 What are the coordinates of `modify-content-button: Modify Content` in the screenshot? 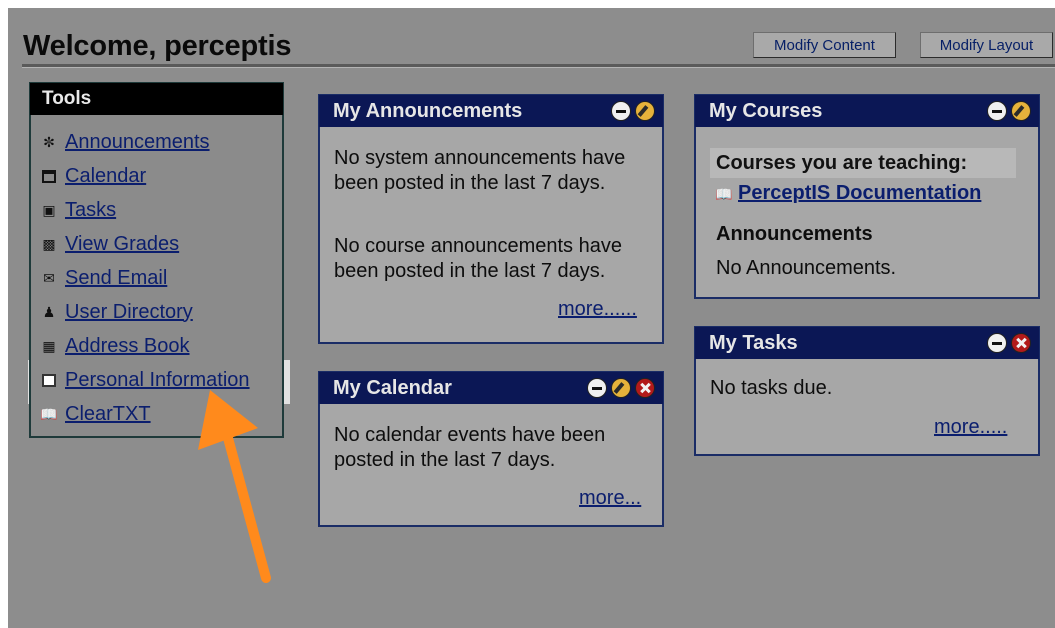 It's located at (824, 45).